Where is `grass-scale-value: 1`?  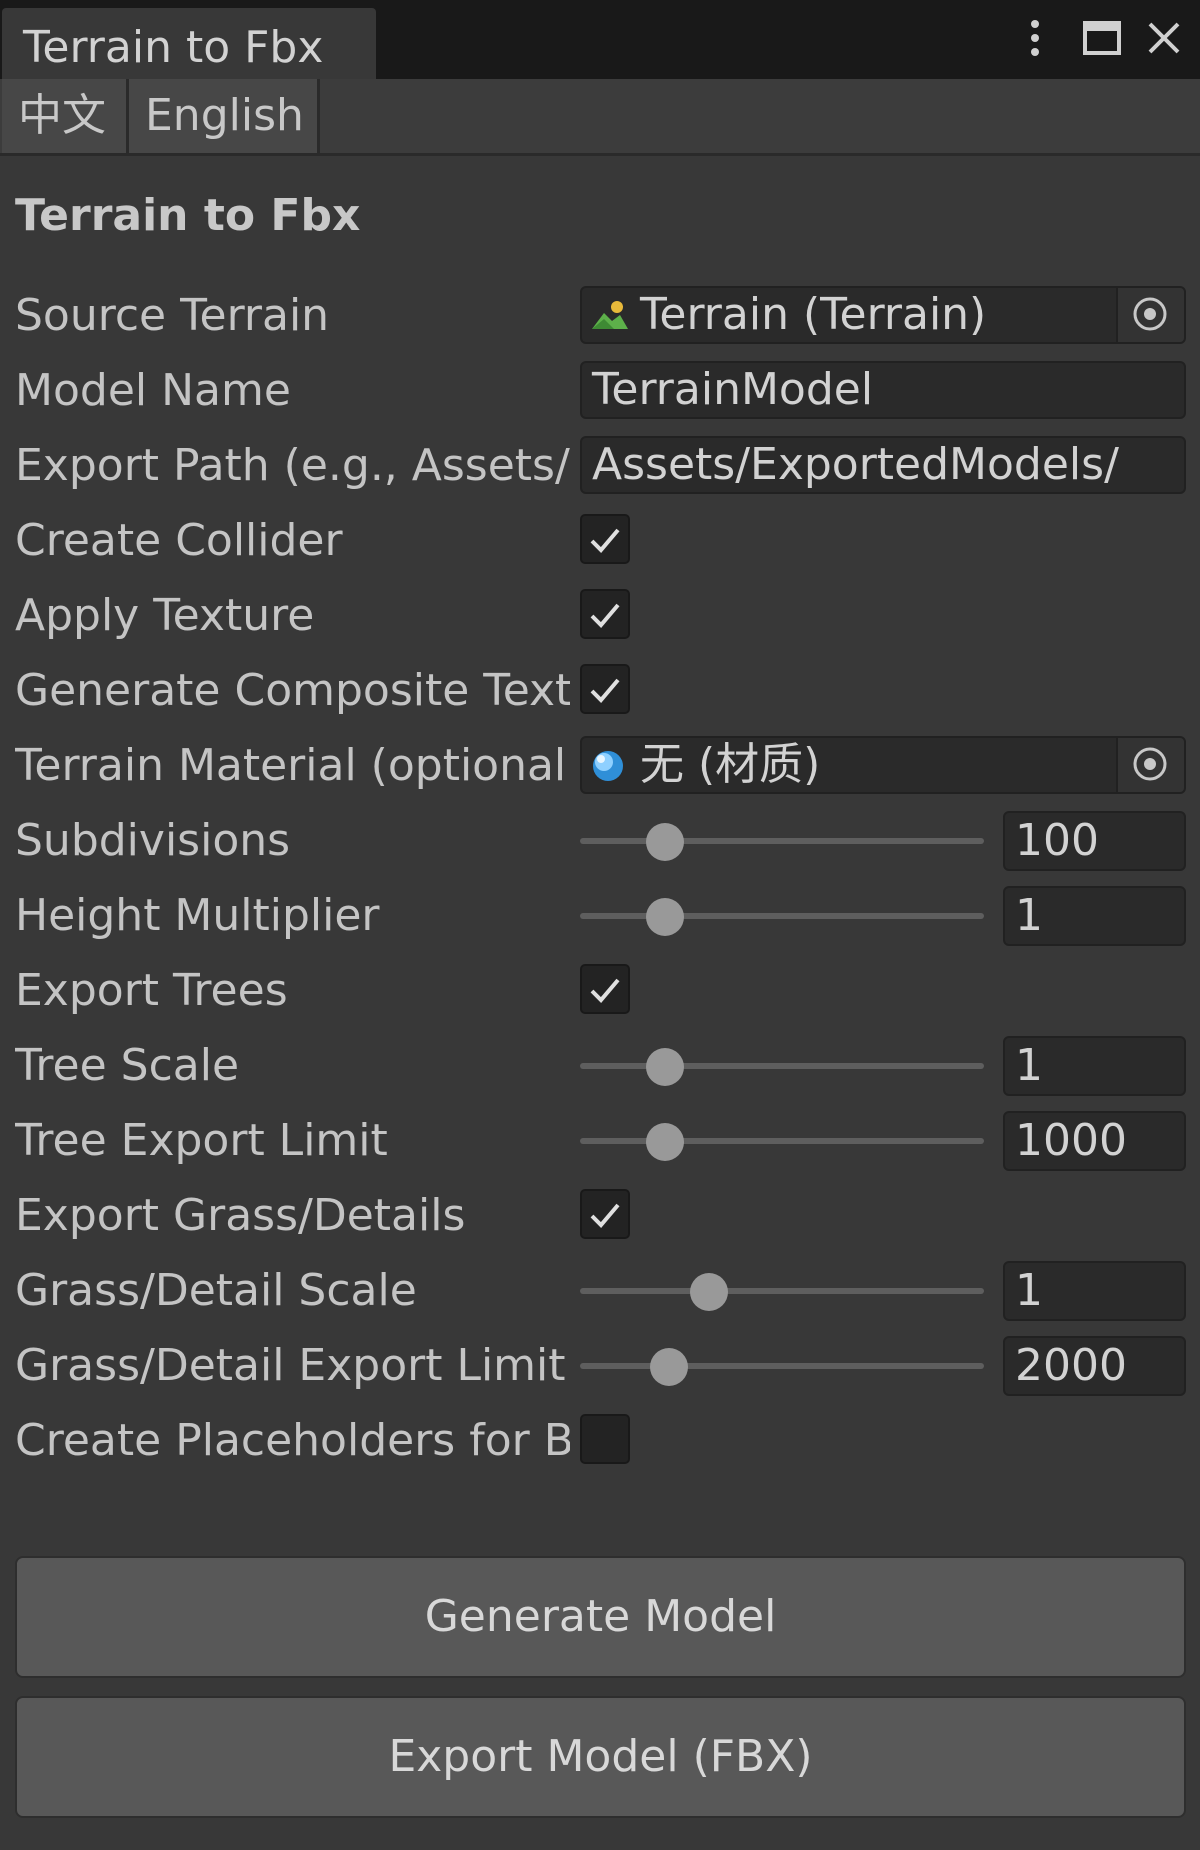 grass-scale-value: 1 is located at coordinates (1029, 1290).